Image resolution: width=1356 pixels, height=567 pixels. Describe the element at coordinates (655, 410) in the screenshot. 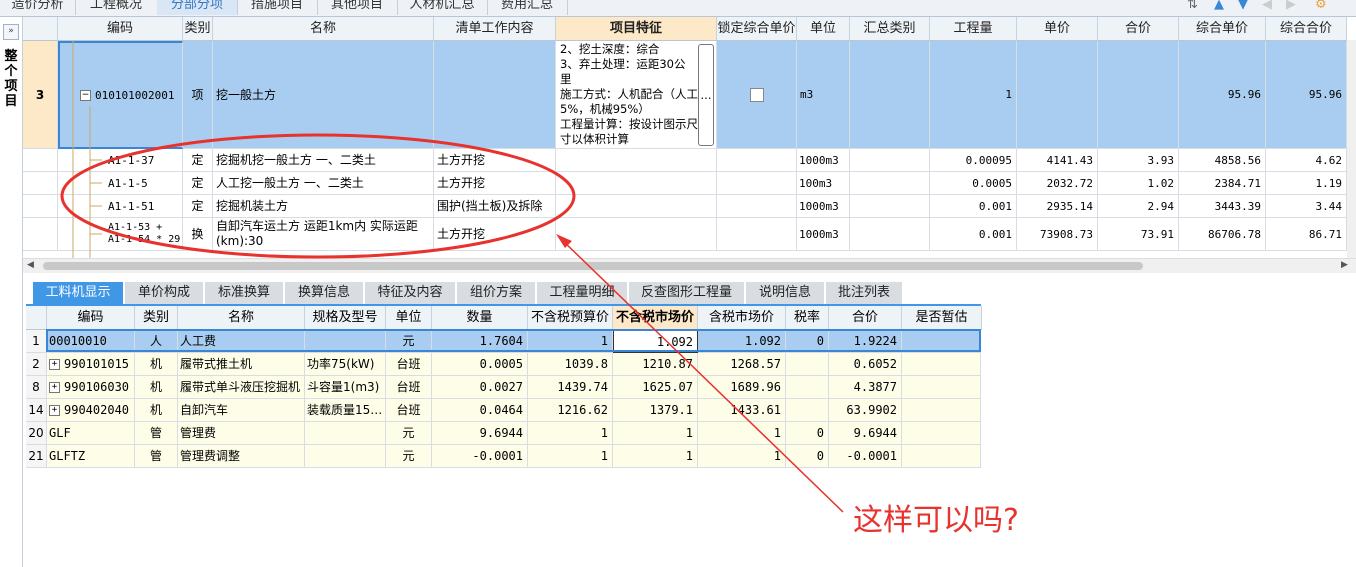

I see `resource-pre-tax-market: 1379.1` at that location.